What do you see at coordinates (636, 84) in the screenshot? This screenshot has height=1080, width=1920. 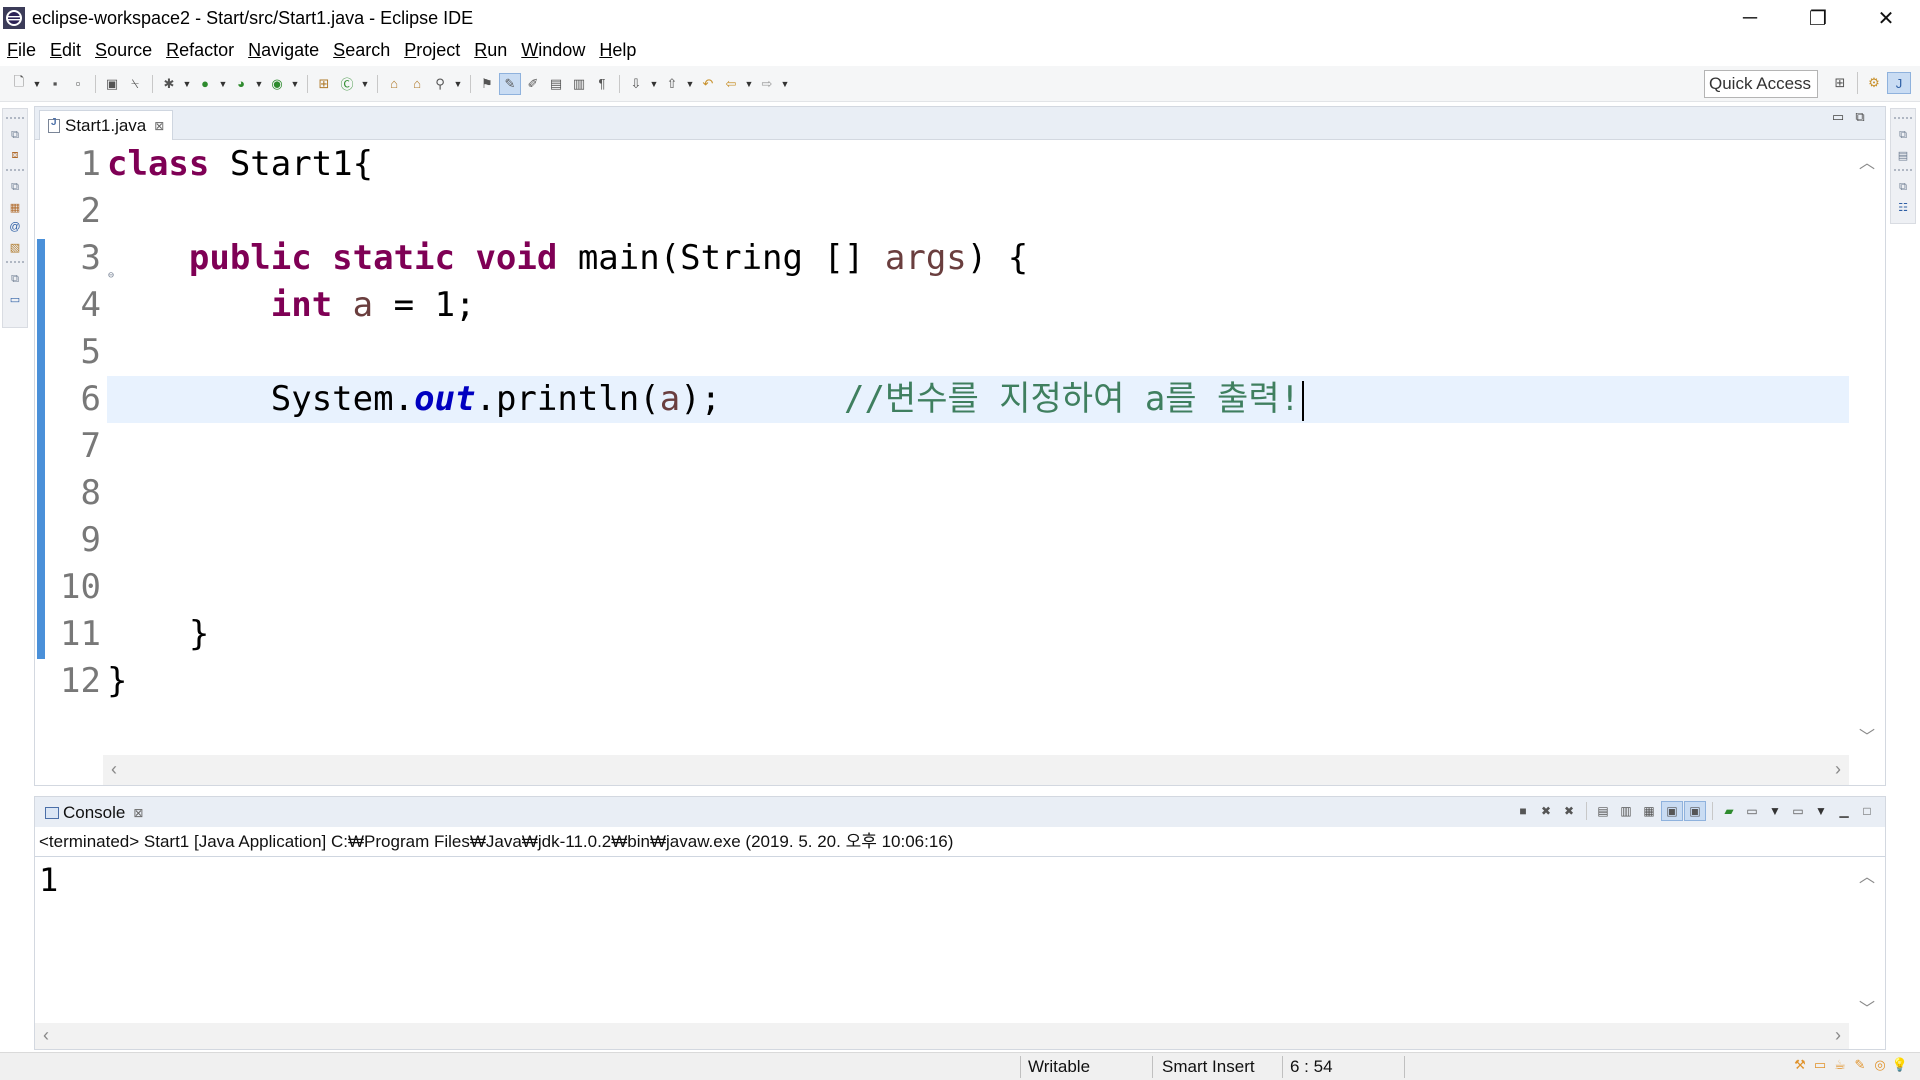 I see `next-annotation-icon: ⇩` at bounding box center [636, 84].